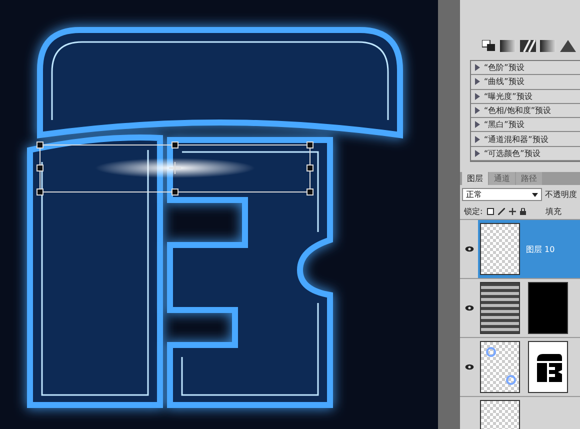 Image resolution: width=580 pixels, height=429 pixels. Describe the element at coordinates (554, 212) in the screenshot. I see `fill-label: 填充` at that location.